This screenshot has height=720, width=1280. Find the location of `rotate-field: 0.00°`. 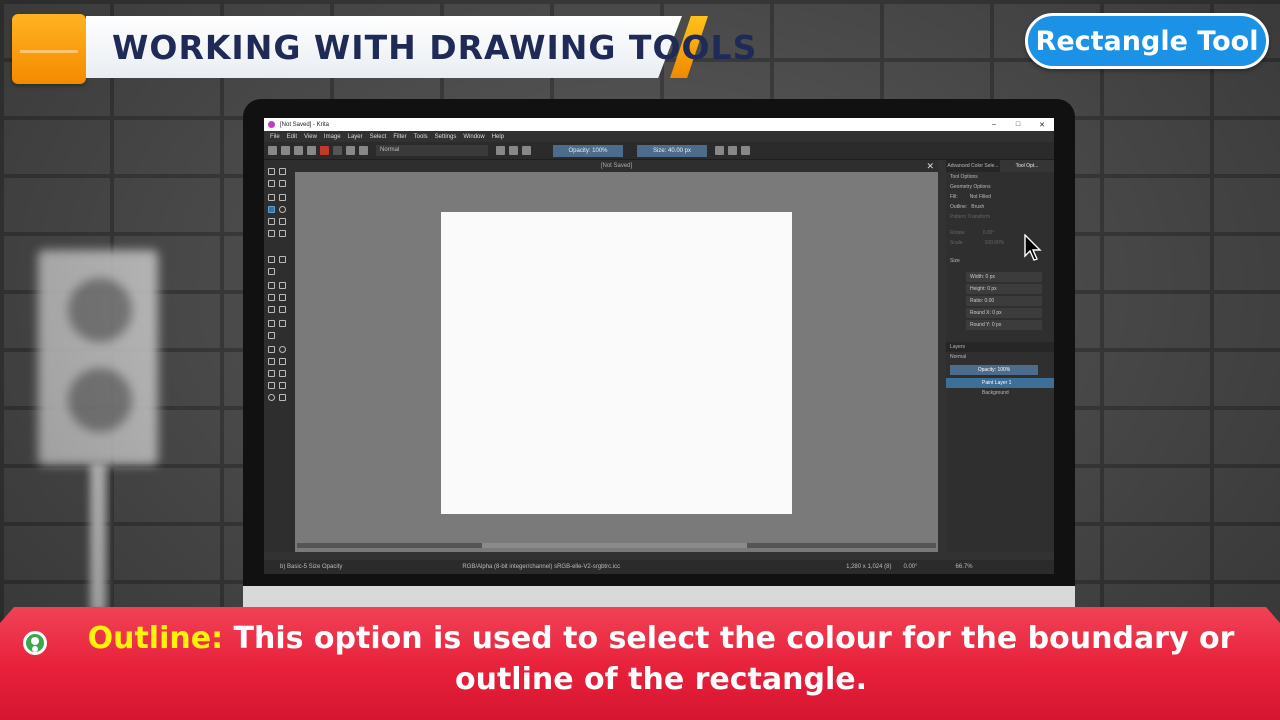

rotate-field: 0.00° is located at coordinates (989, 233).